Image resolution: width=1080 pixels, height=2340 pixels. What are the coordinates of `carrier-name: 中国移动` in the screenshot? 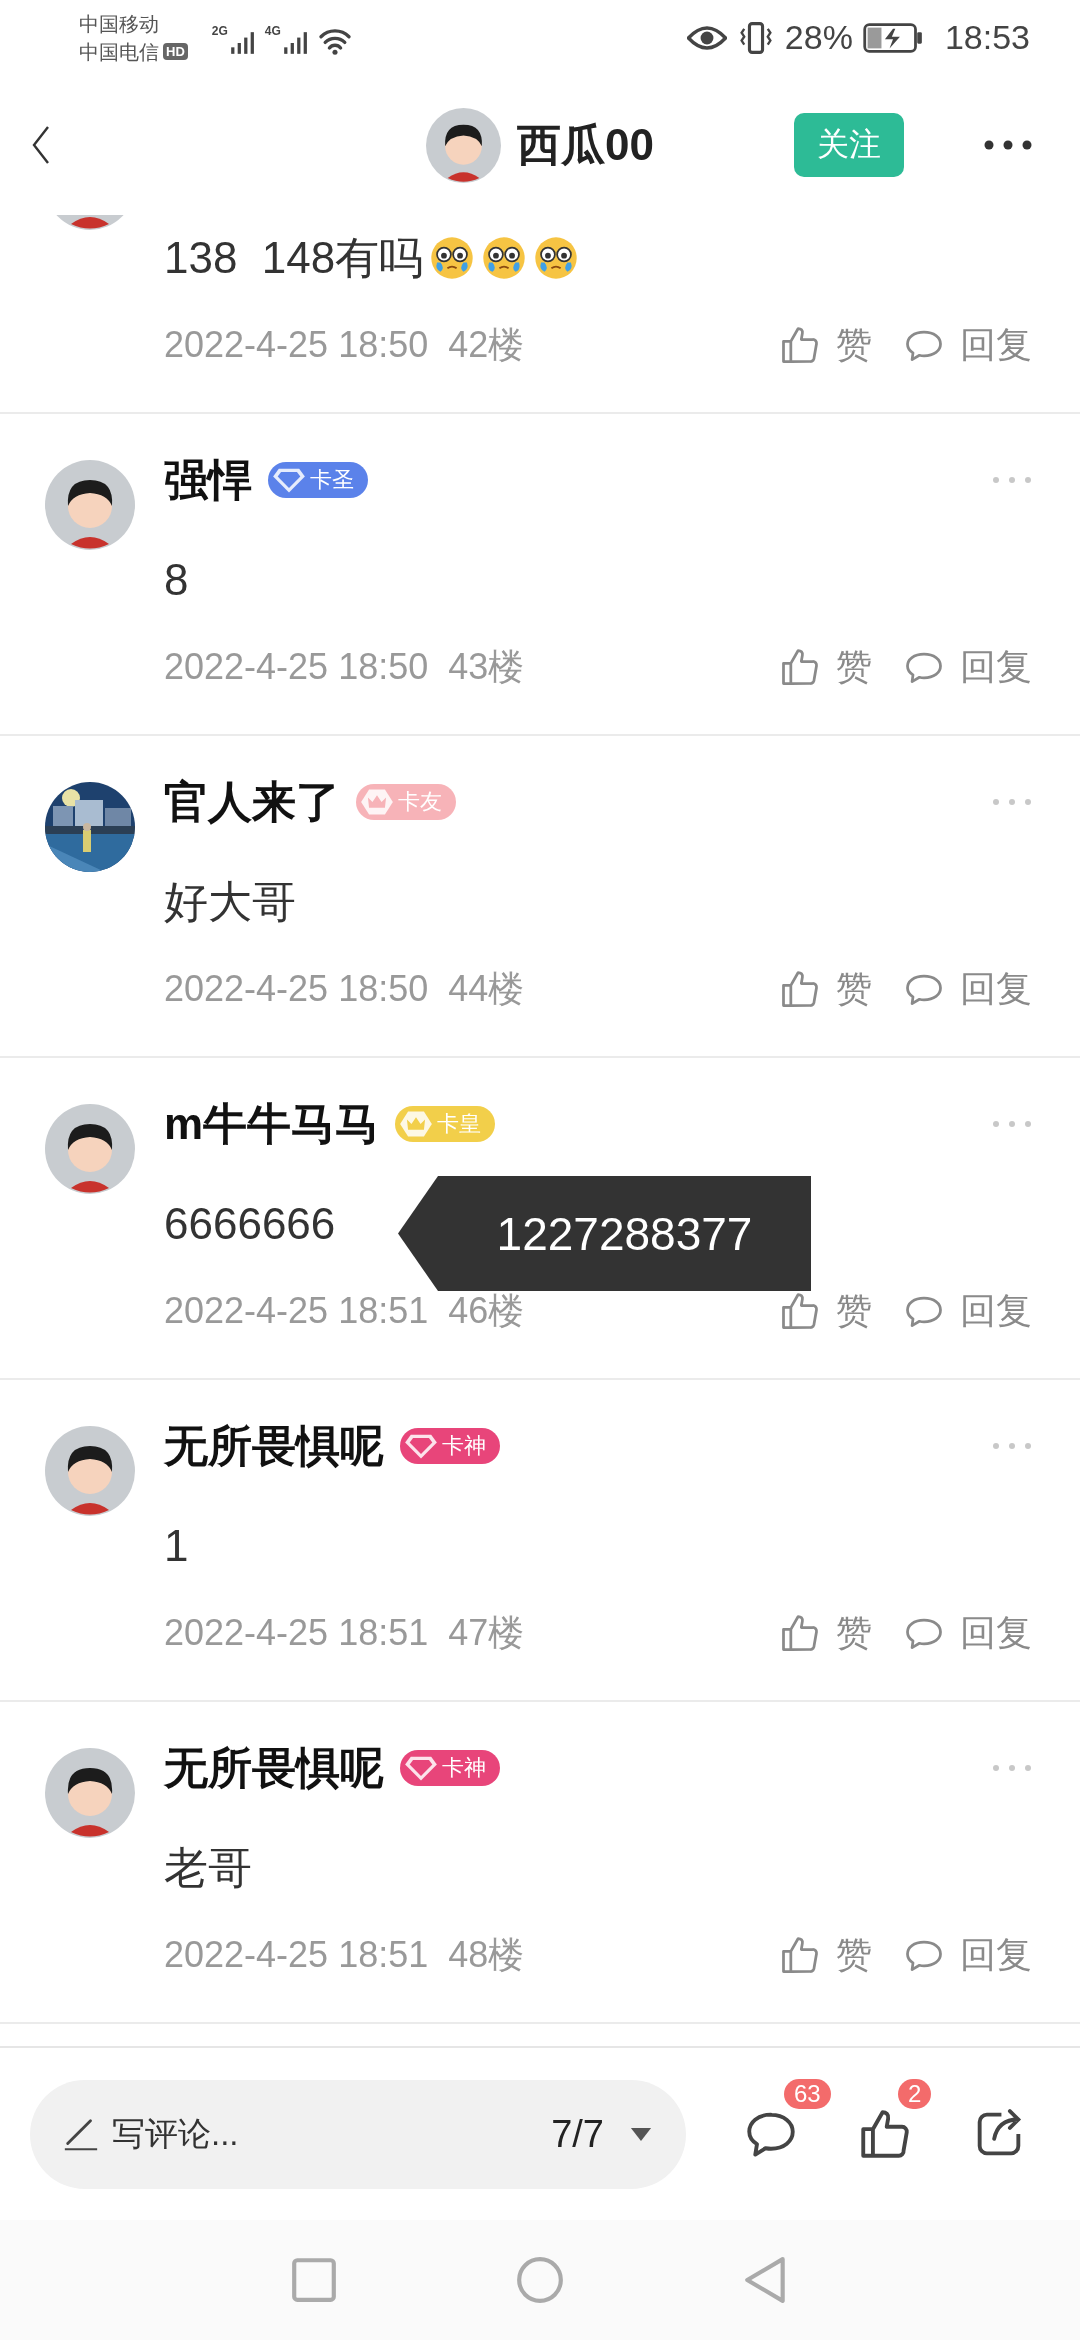 It's located at (119, 24).